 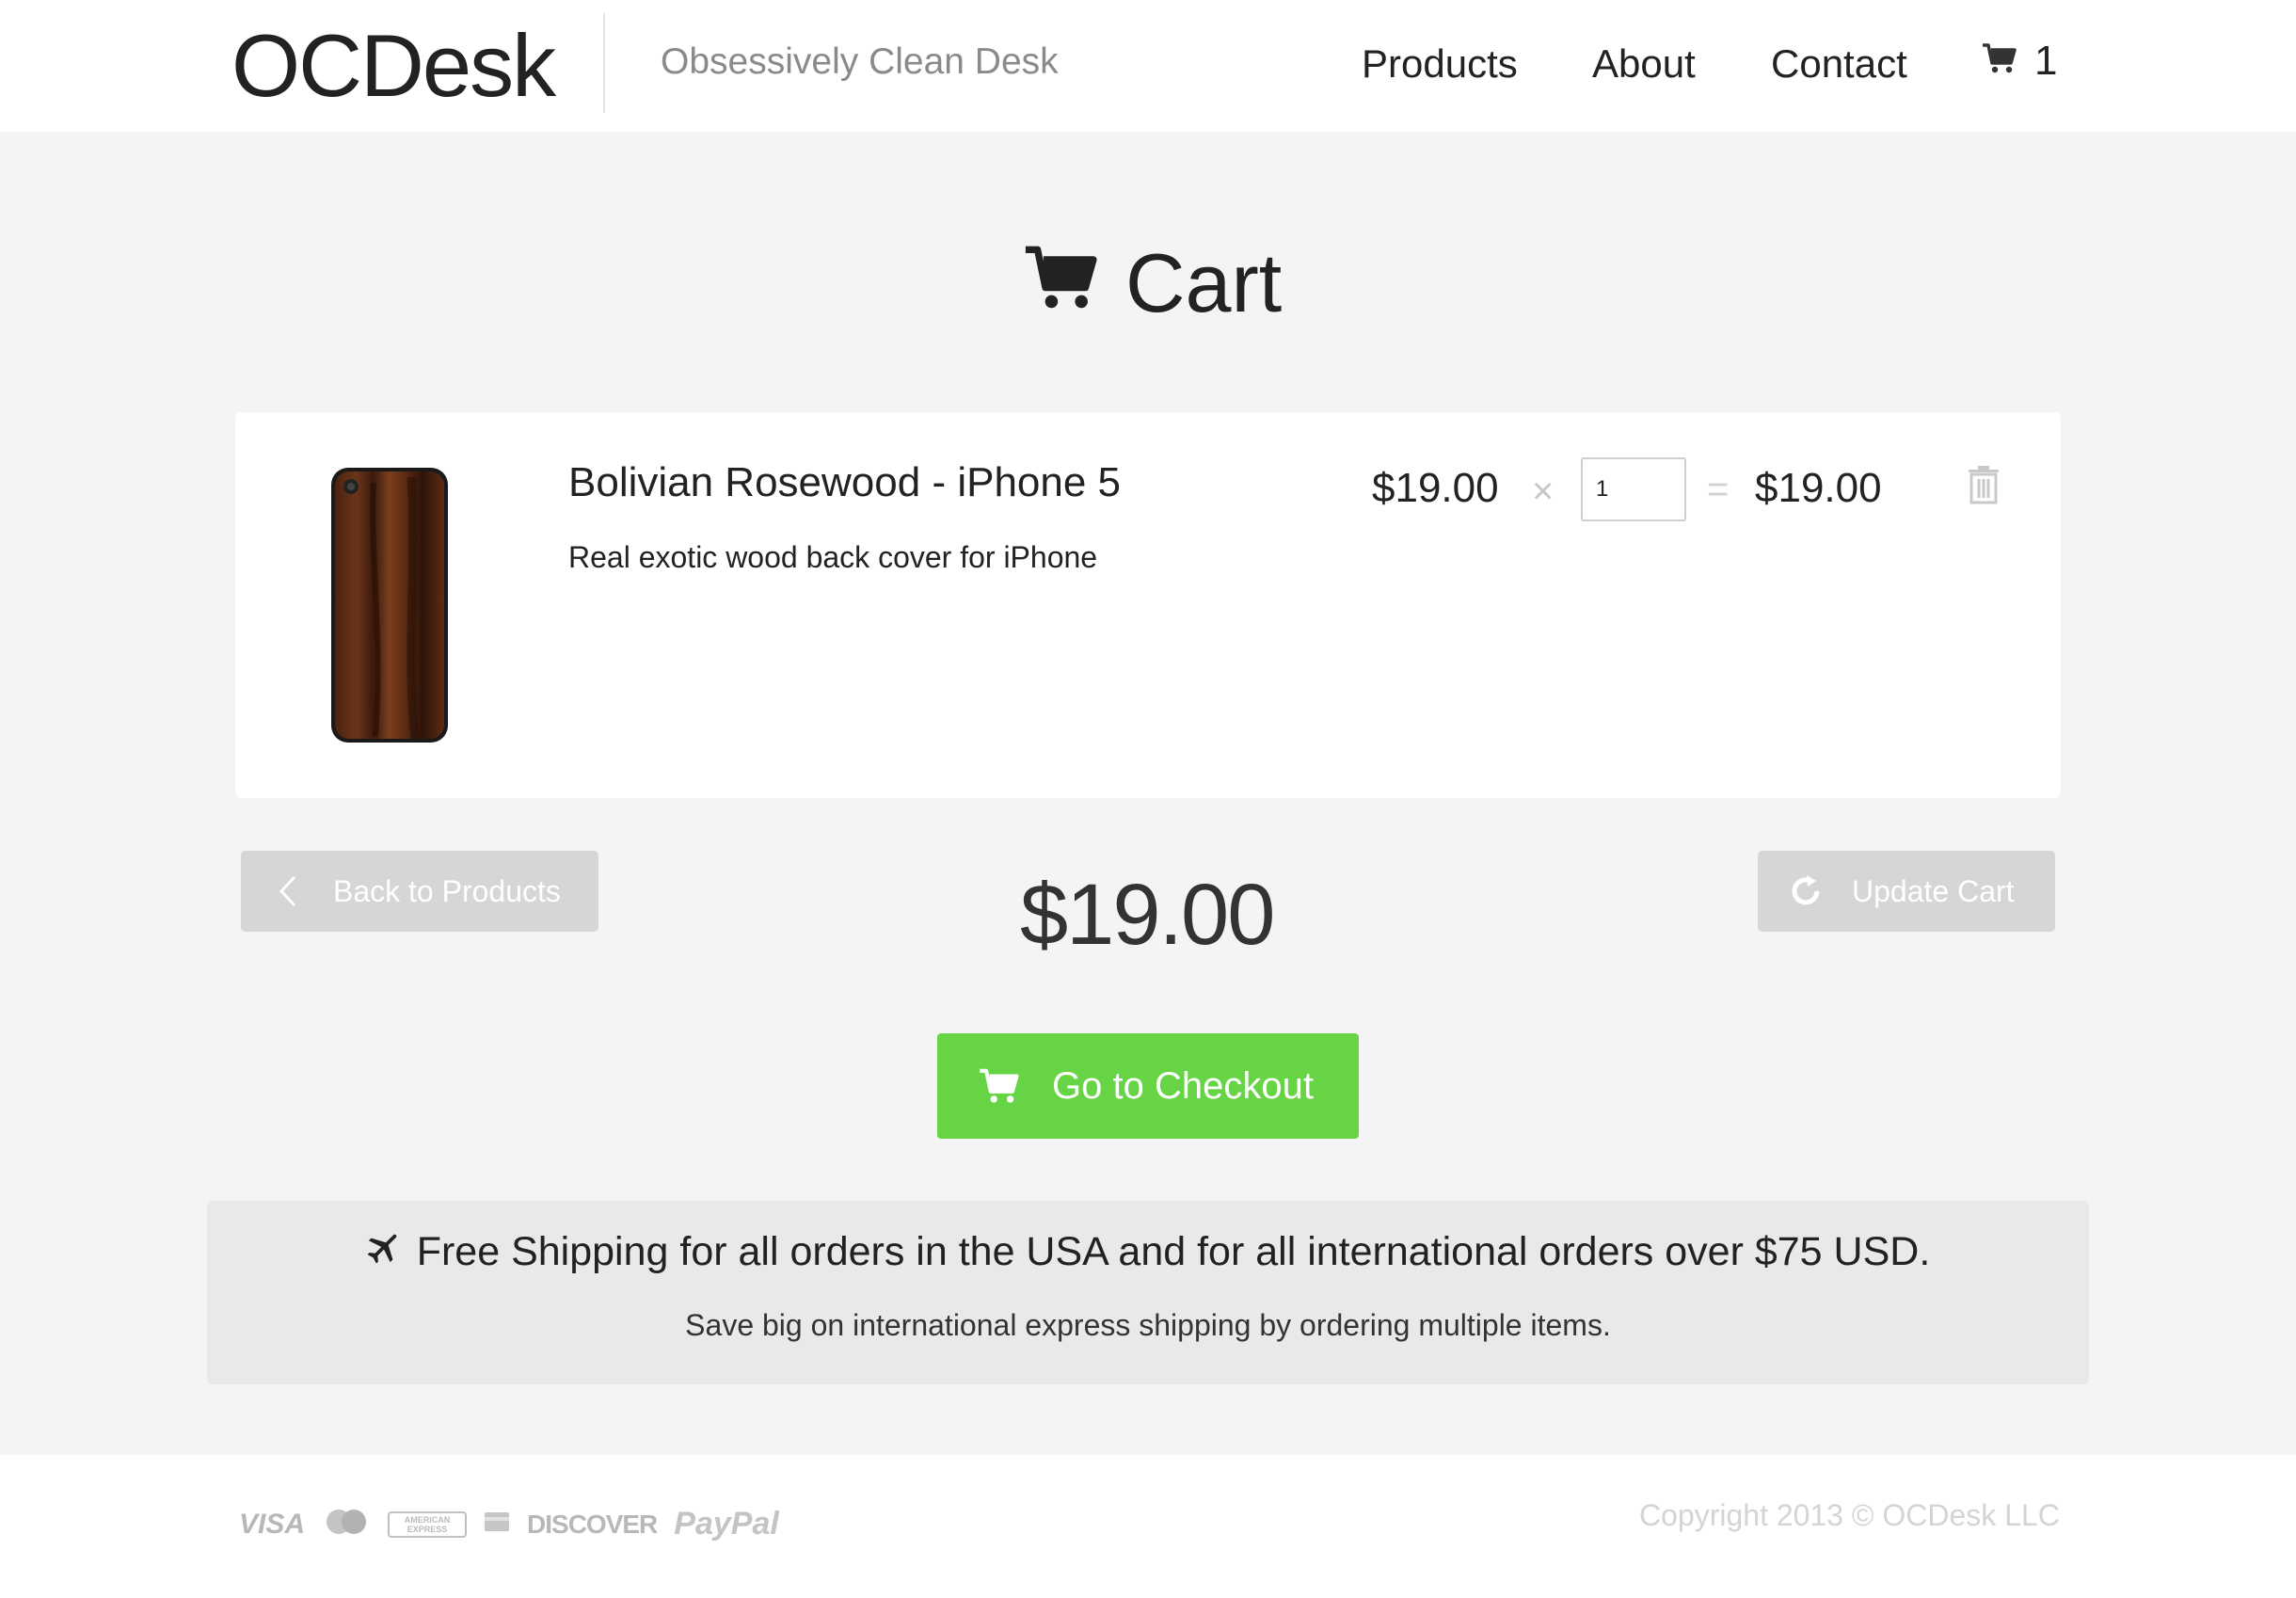 What do you see at coordinates (1644, 64) in the screenshot?
I see `nav-about: About` at bounding box center [1644, 64].